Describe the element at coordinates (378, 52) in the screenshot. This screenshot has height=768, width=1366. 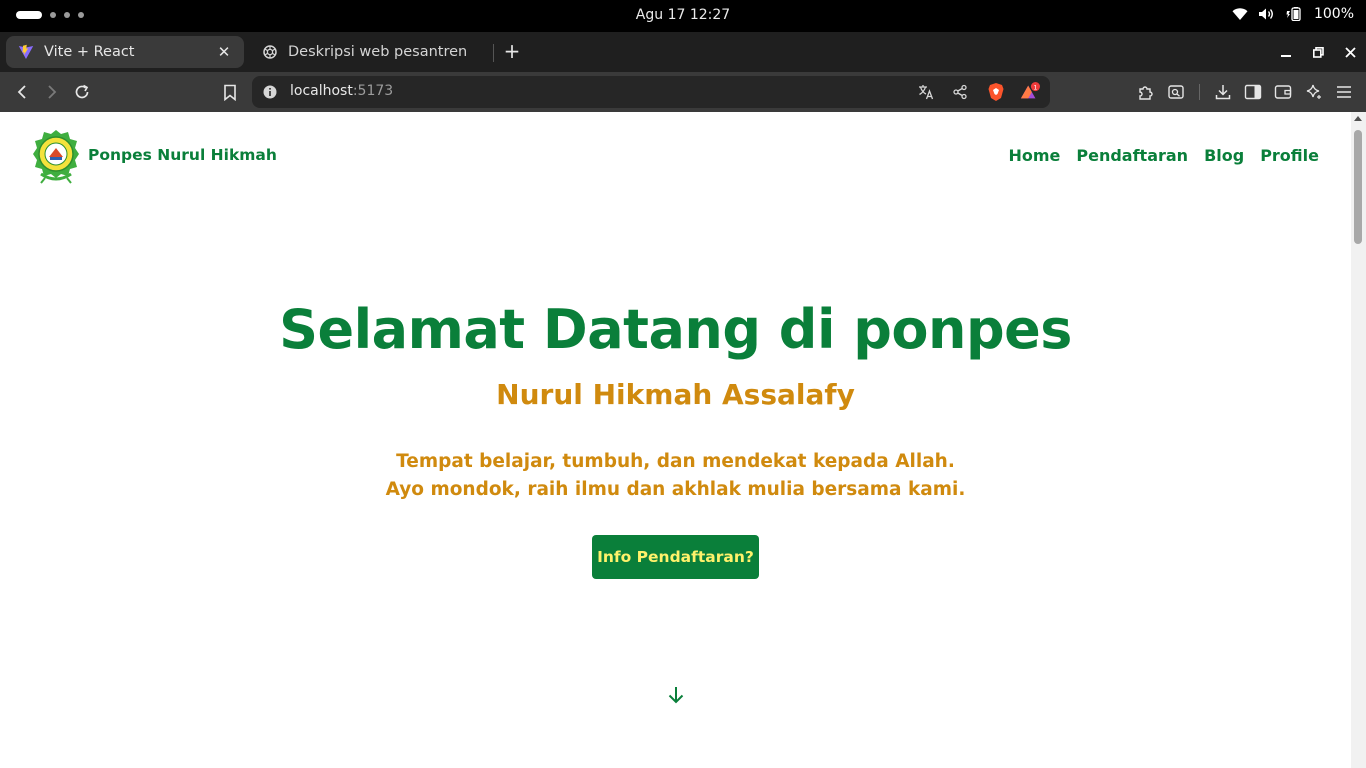
I see `tab-title: Deskripsi web pesantren` at that location.